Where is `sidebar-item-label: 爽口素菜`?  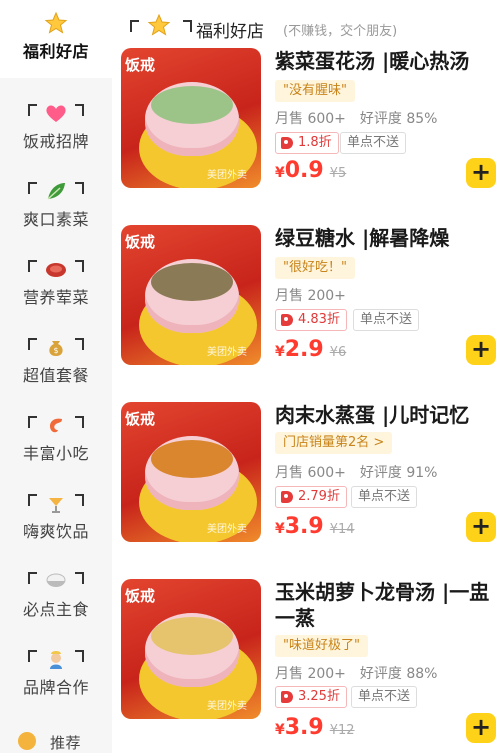
sidebar-item-label: 爽口素菜 is located at coordinates (55, 219).